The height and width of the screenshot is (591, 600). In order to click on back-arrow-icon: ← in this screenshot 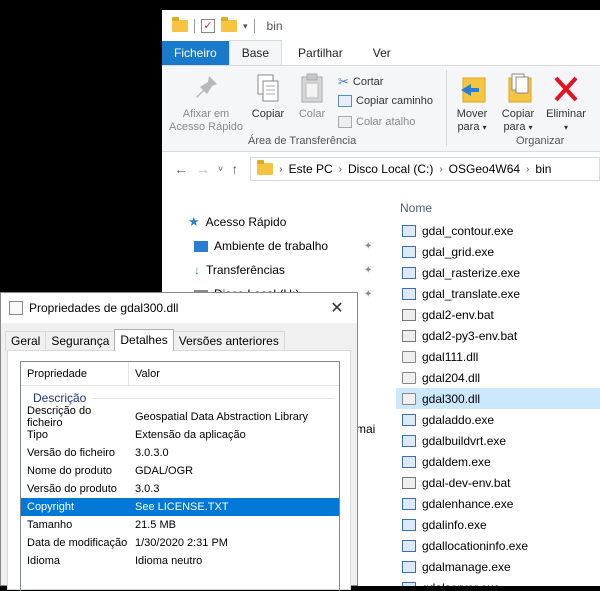, I will do `click(181, 169)`.